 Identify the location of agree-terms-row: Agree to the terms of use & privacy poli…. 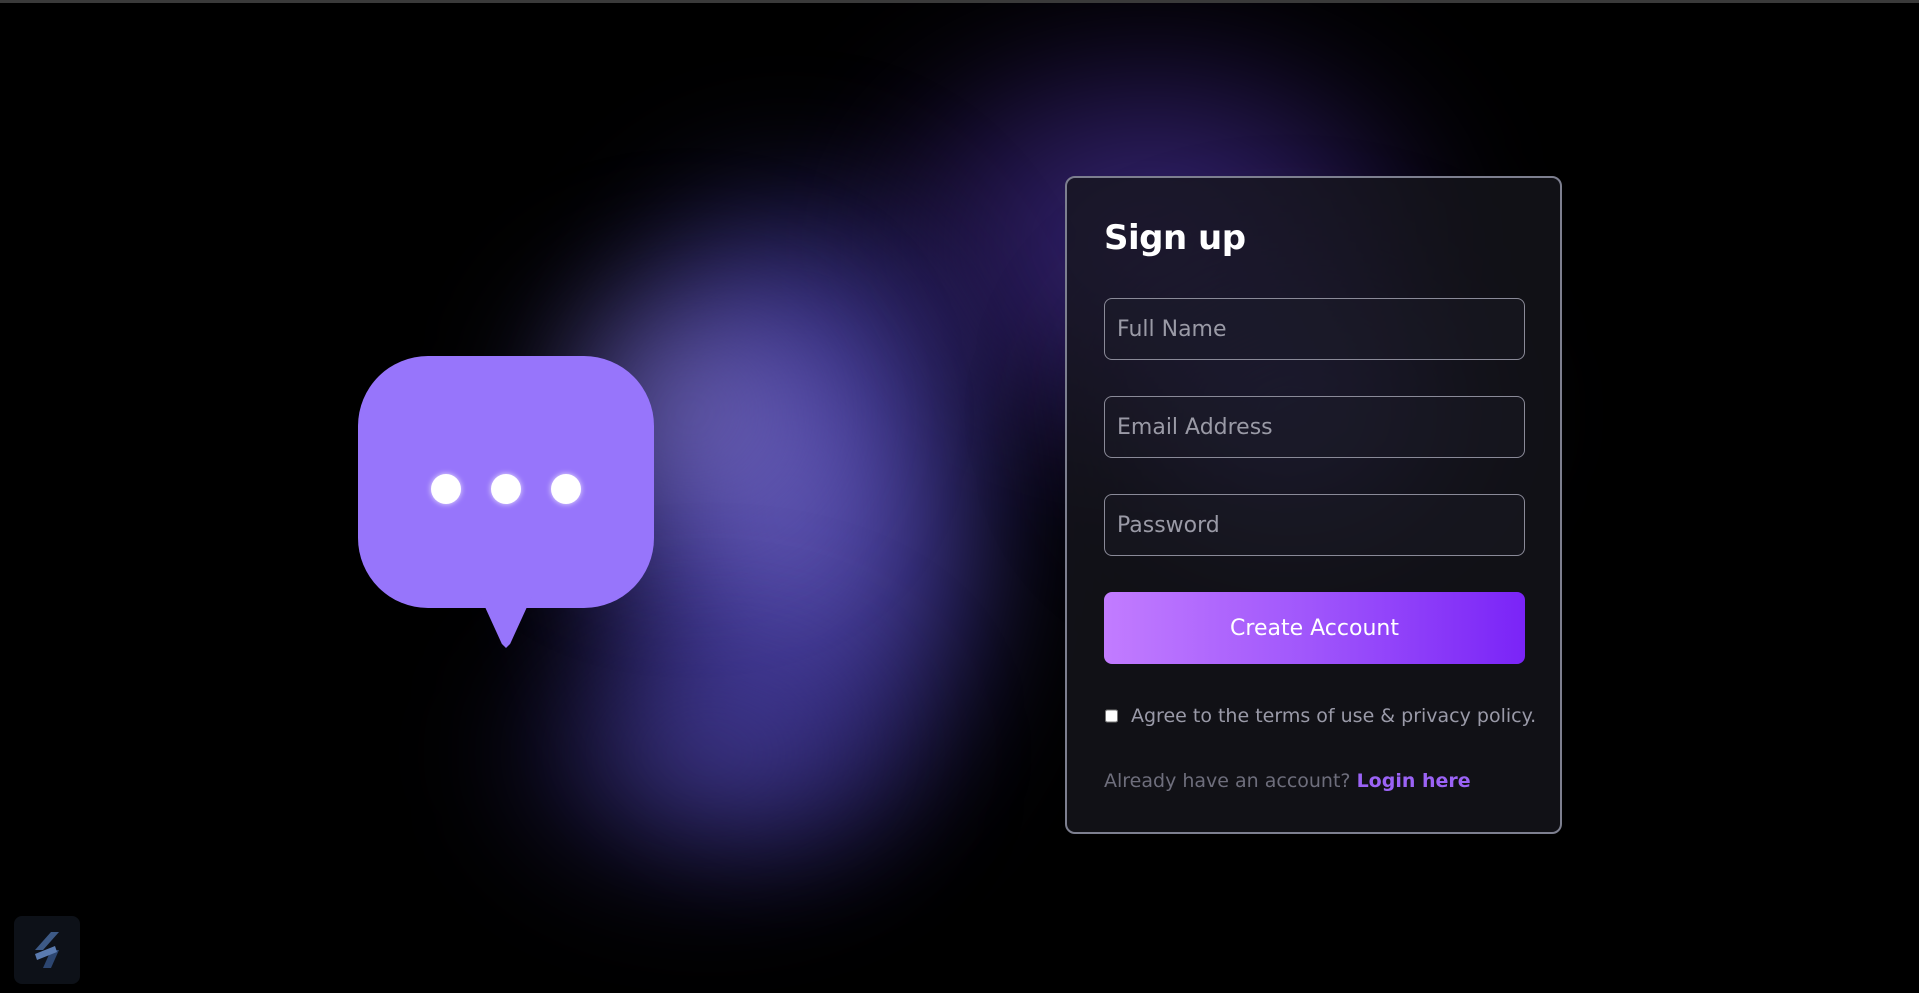
(1320, 716).